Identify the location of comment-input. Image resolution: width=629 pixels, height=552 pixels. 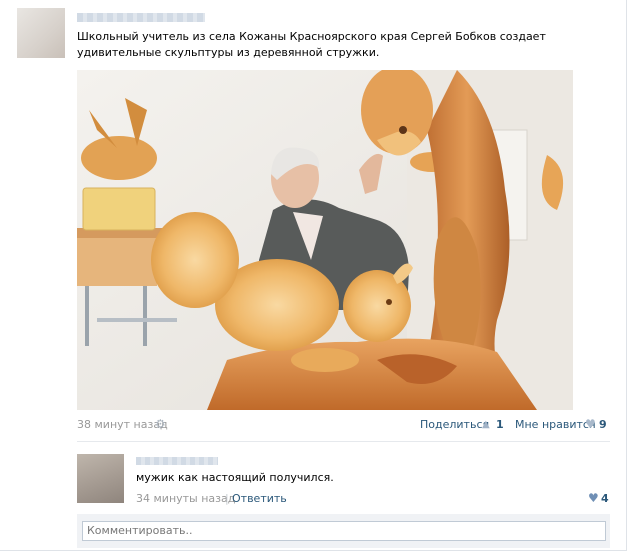
(344, 531).